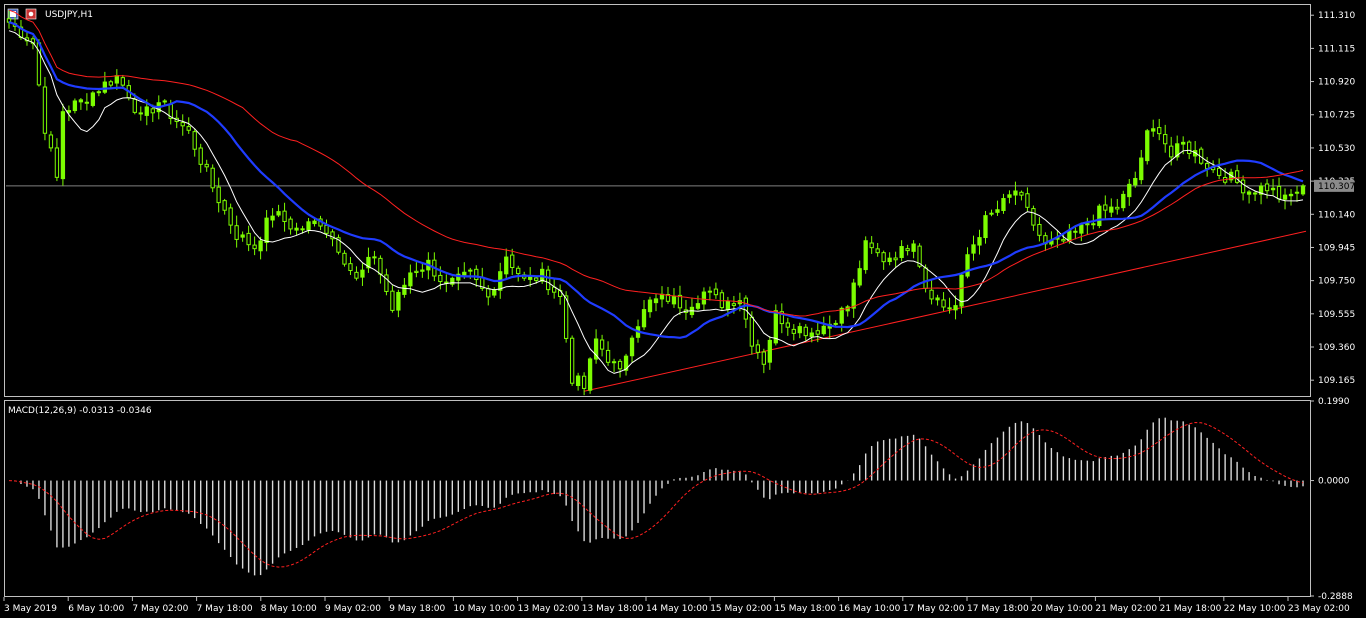 This screenshot has height=618, width=1366. What do you see at coordinates (549, 609) in the screenshot?
I see `time-tick-label: 13 May 02:00` at bounding box center [549, 609].